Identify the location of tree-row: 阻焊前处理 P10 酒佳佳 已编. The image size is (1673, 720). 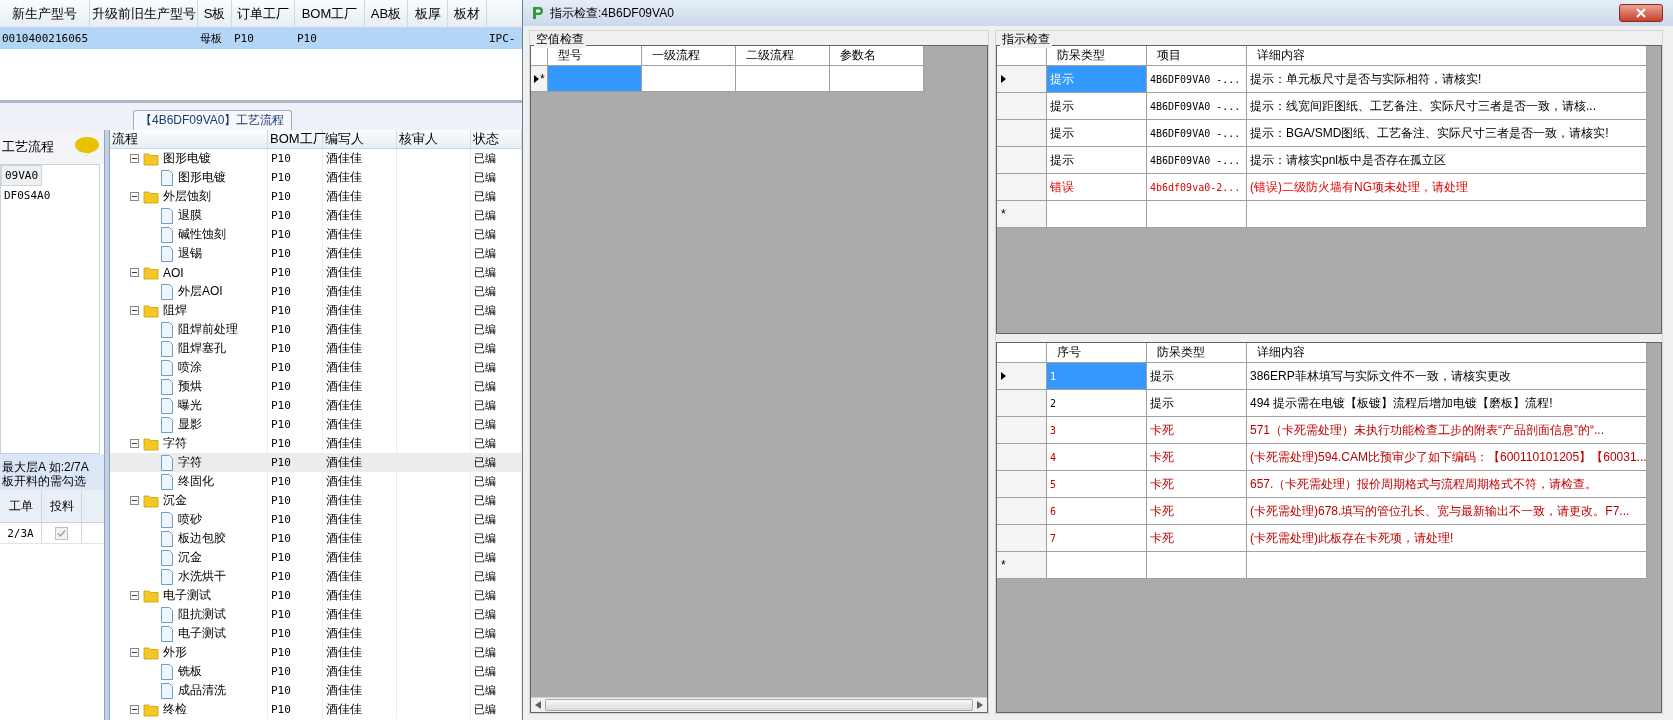
(316, 329).